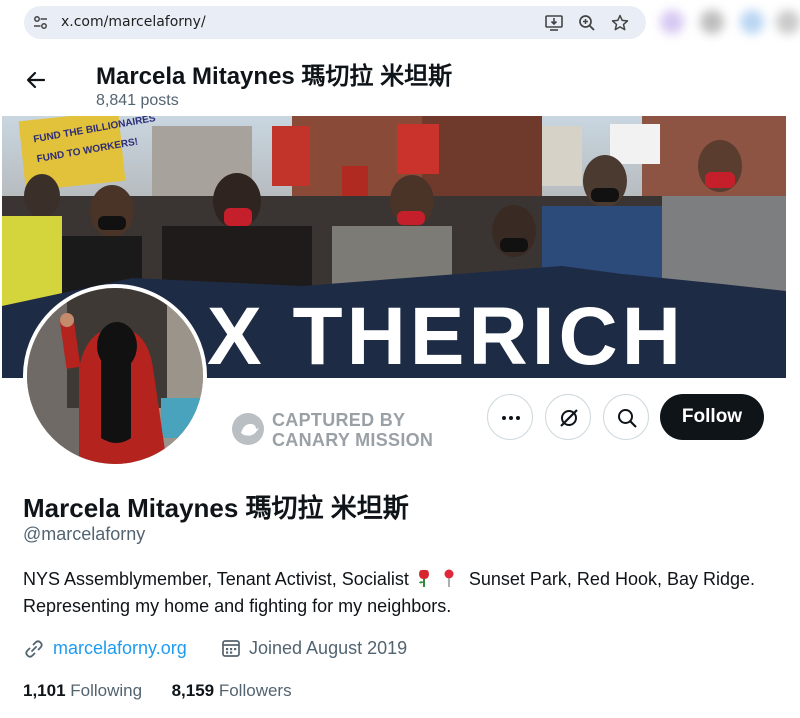  What do you see at coordinates (255, 690) in the screenshot?
I see `followers-label: Followers` at bounding box center [255, 690].